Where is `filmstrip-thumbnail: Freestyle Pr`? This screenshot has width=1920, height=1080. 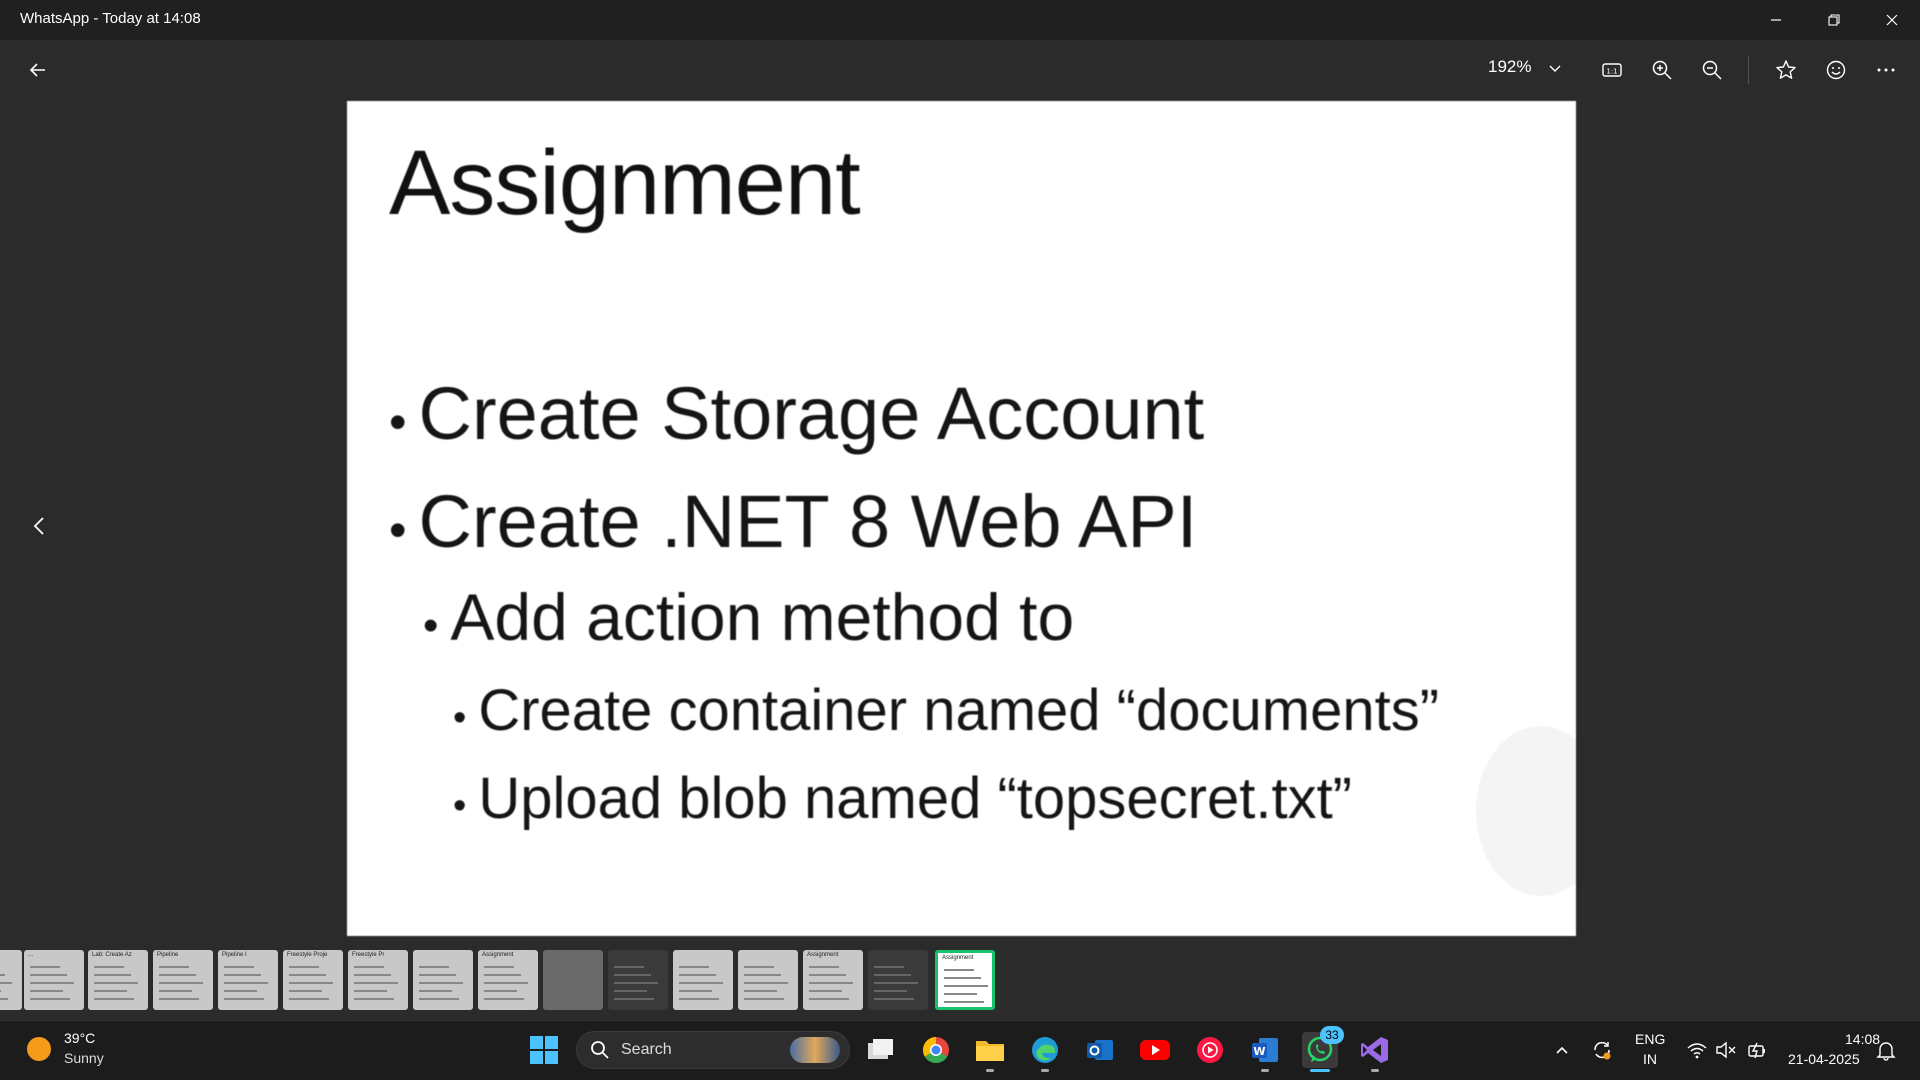 filmstrip-thumbnail: Freestyle Pr is located at coordinates (378, 980).